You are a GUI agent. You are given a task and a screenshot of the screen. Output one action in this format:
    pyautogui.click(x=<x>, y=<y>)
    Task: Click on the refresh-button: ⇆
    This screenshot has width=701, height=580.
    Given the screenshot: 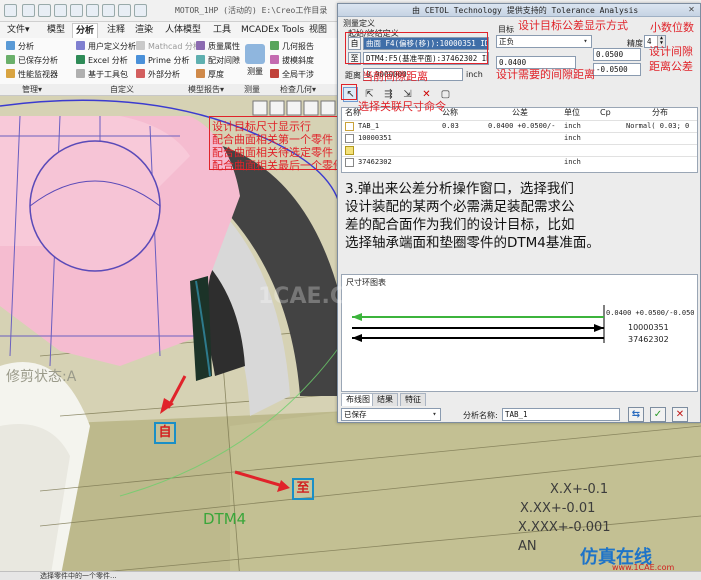 What is the action you would take?
    pyautogui.click(x=636, y=414)
    